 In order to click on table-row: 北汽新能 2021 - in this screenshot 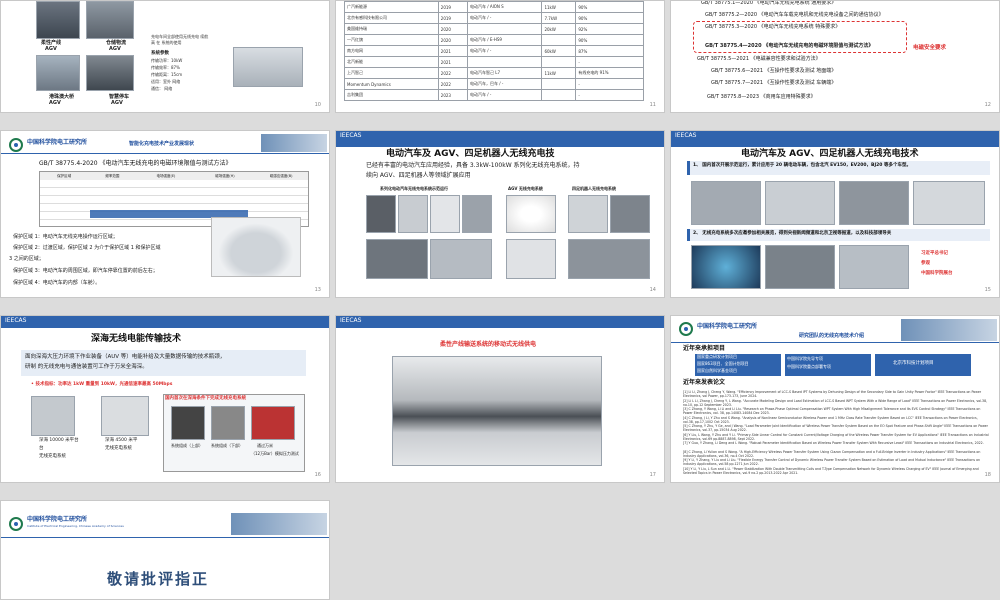, I will do `click(494, 62)`.